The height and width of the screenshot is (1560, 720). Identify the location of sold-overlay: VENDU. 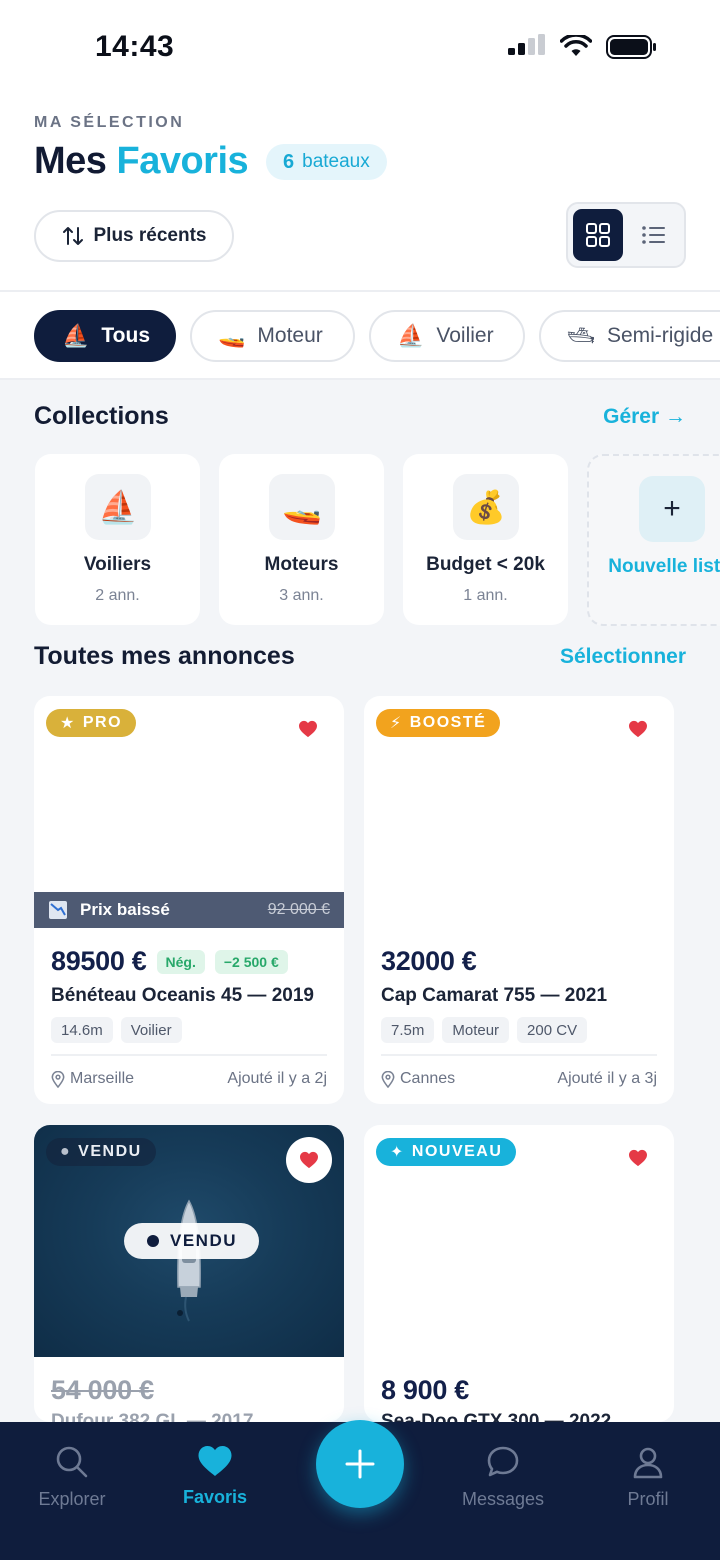
(192, 1241).